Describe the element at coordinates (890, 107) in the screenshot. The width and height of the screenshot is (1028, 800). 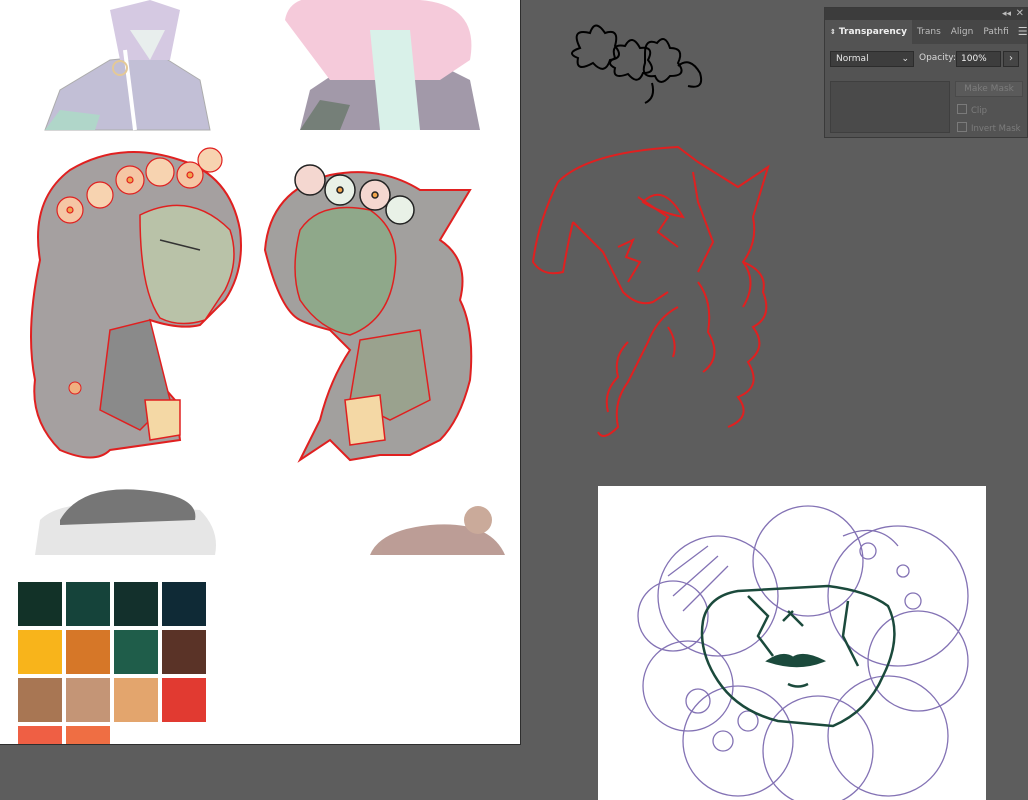
I see `object-thumbnail` at that location.